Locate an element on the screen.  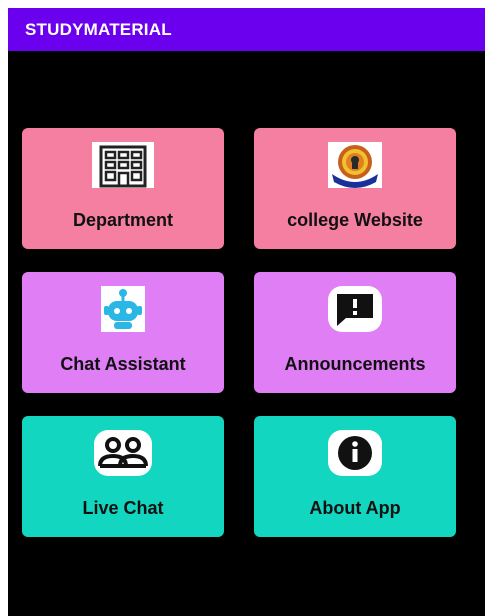
about-app-card: About App is located at coordinates (355, 476).